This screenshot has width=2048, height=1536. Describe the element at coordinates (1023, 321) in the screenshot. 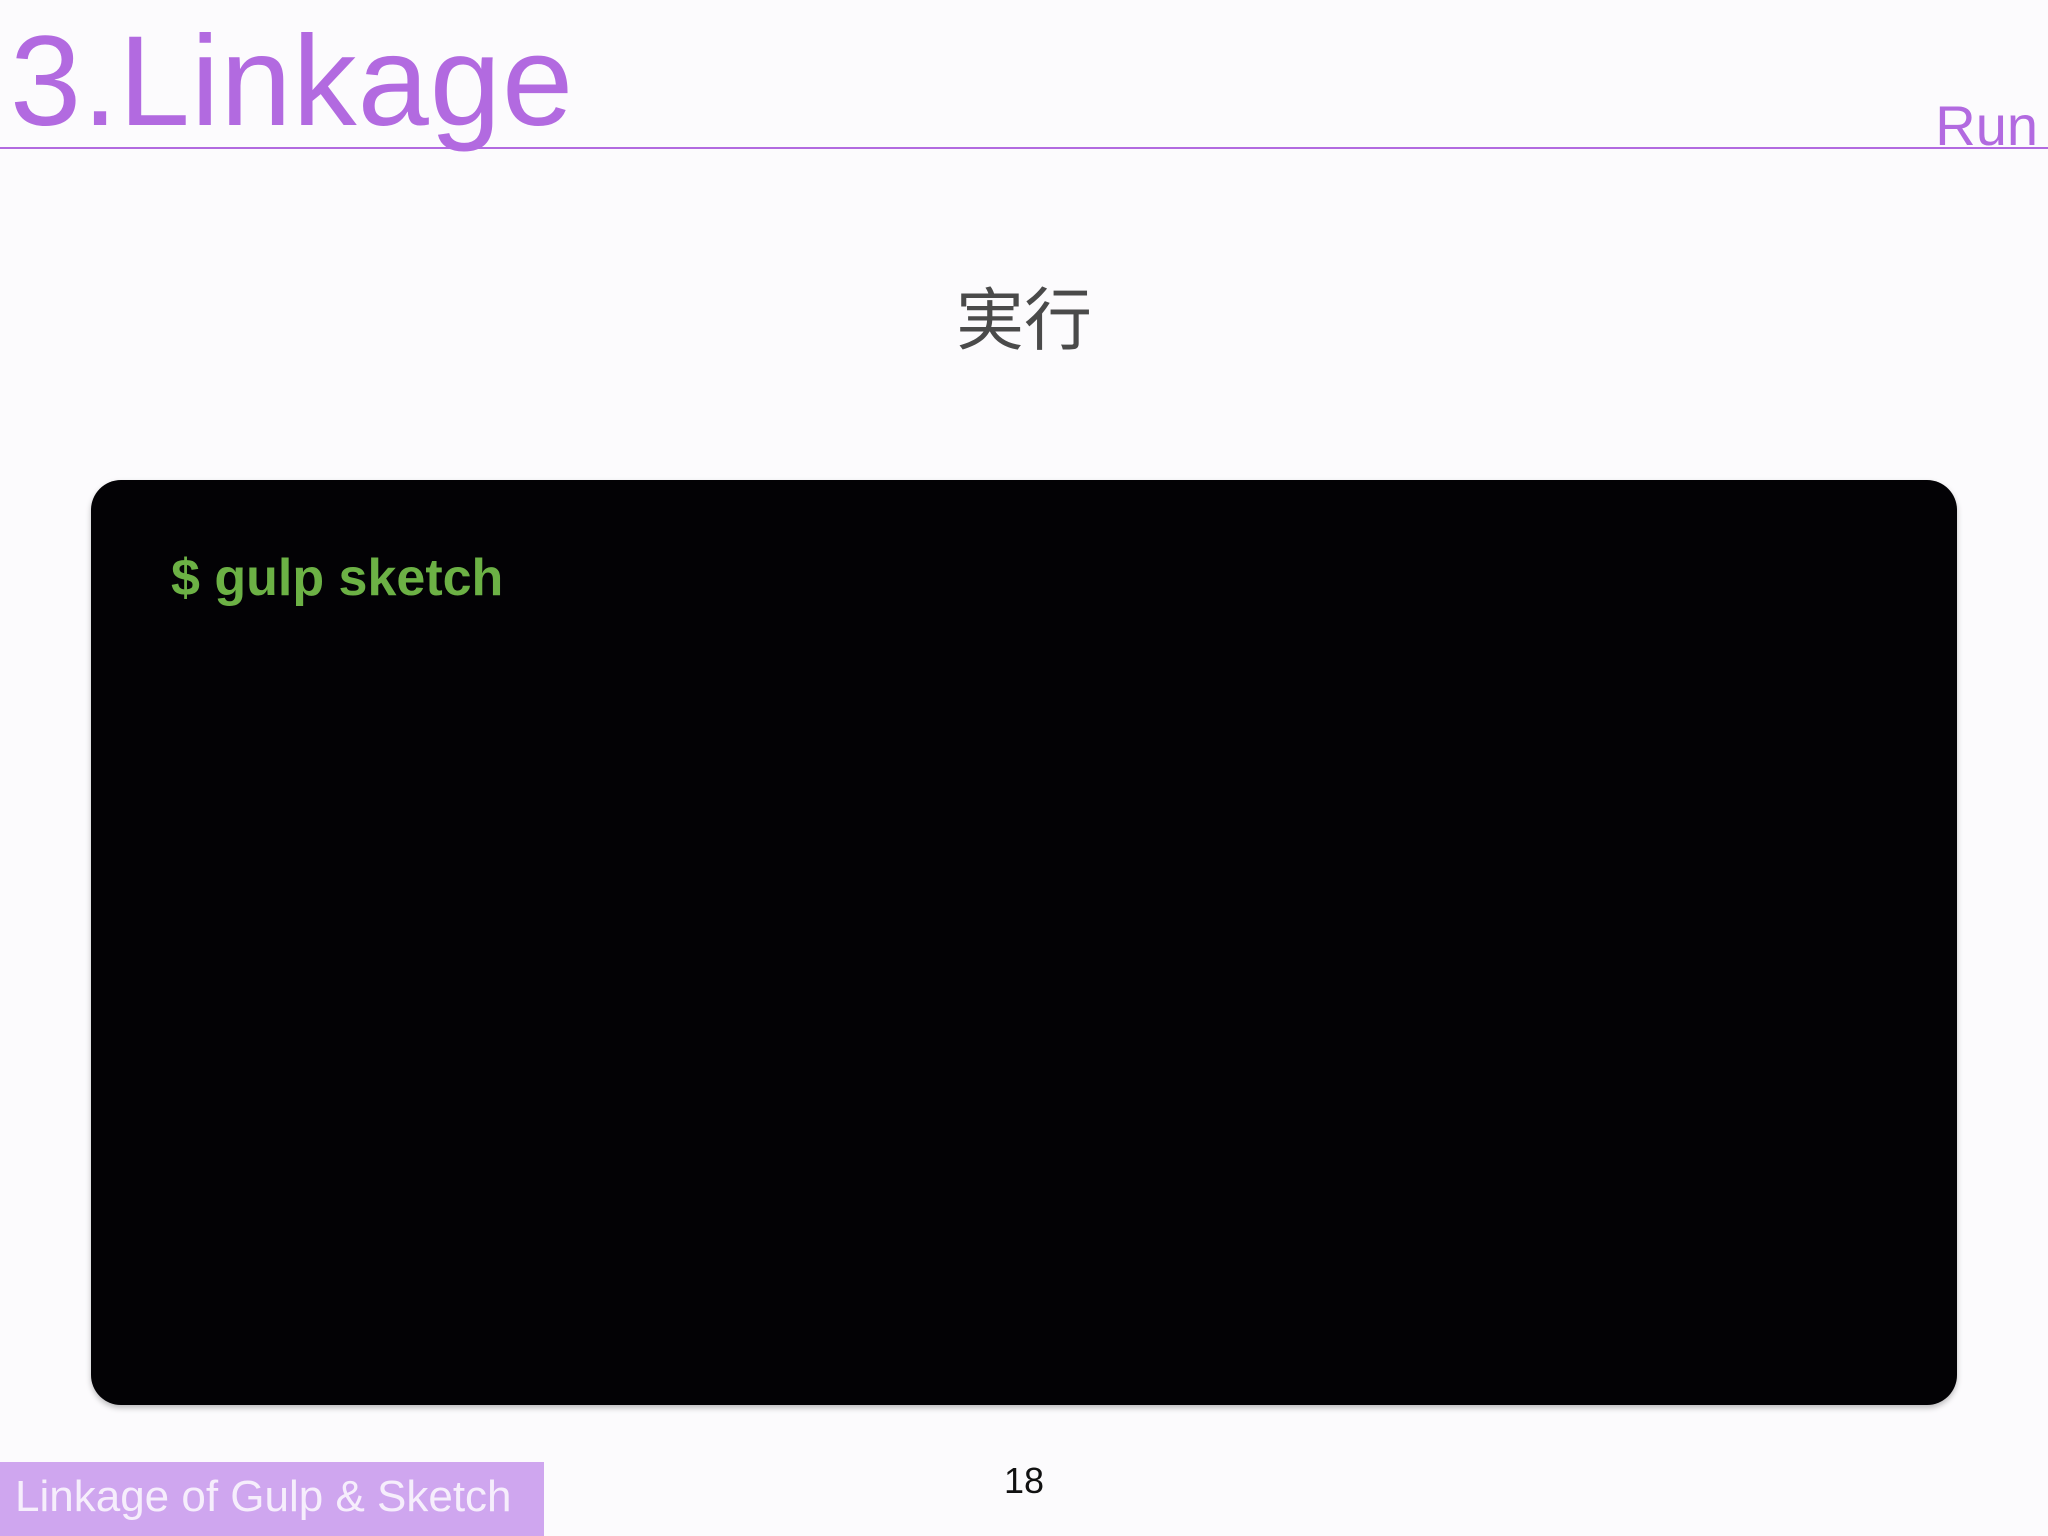

I see `slide-subtitle: 実行` at that location.